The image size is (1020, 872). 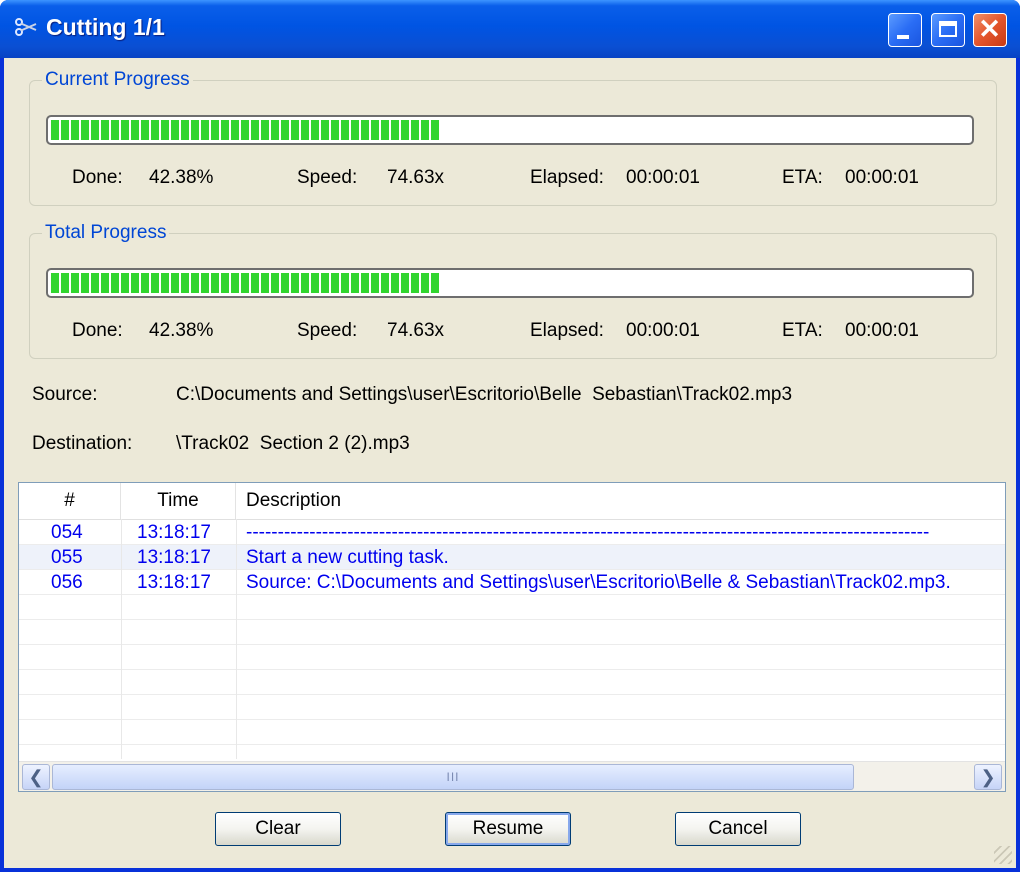 I want to click on total-speed-value: 74.63x, so click(x=416, y=330).